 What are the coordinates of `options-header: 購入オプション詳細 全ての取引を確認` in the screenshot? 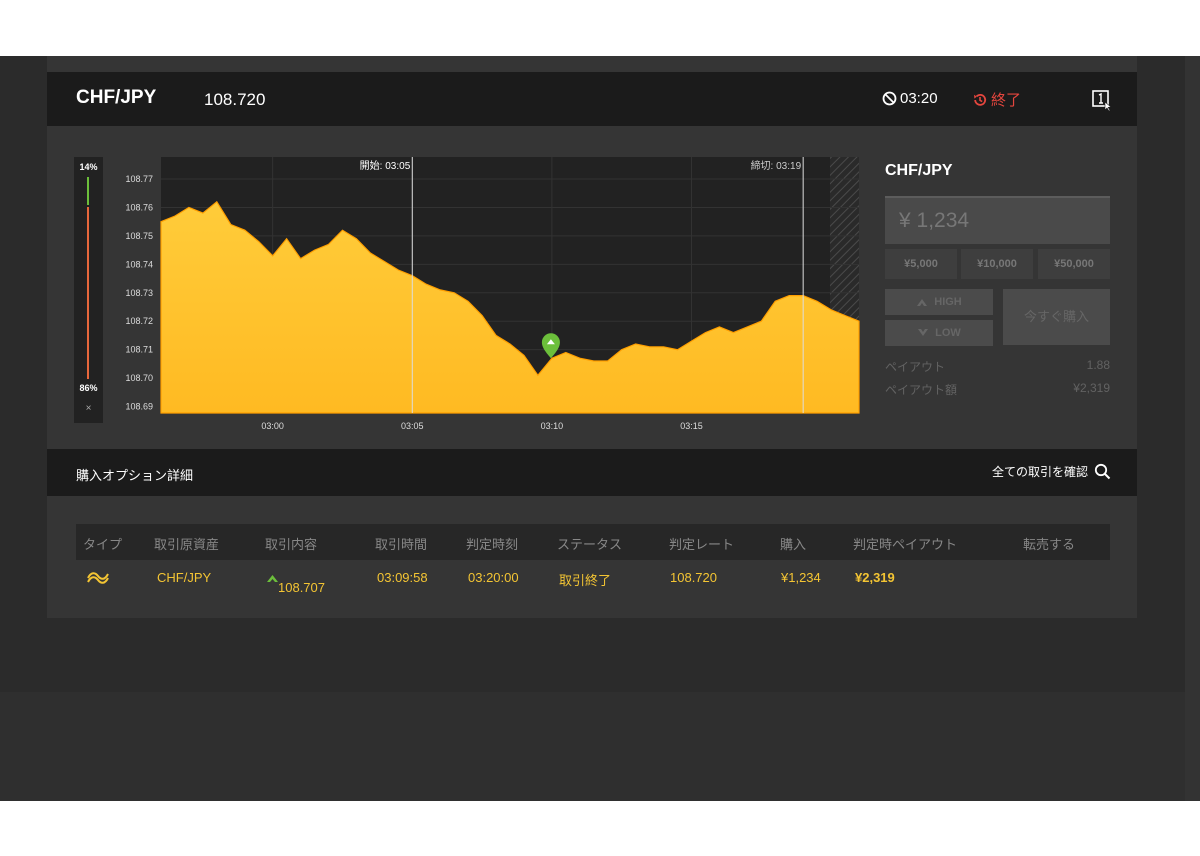 It's located at (592, 472).